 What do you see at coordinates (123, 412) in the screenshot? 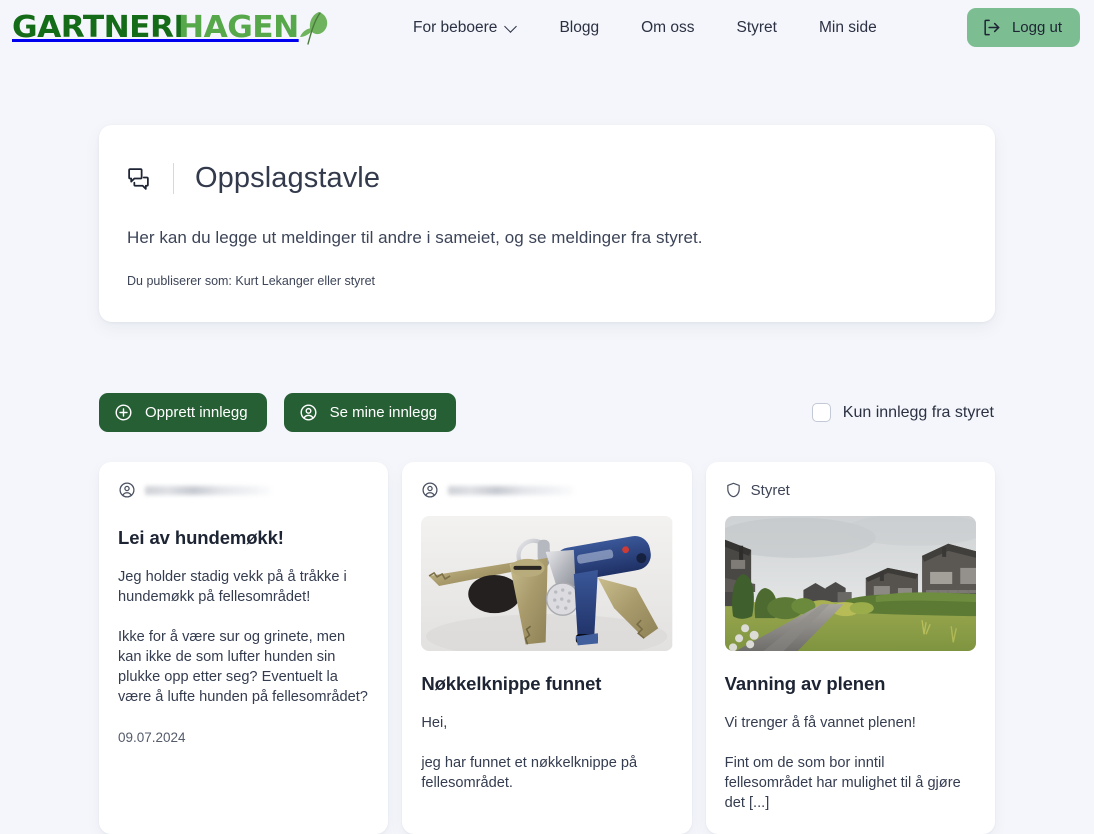
I see `plus-circle-icon` at bounding box center [123, 412].